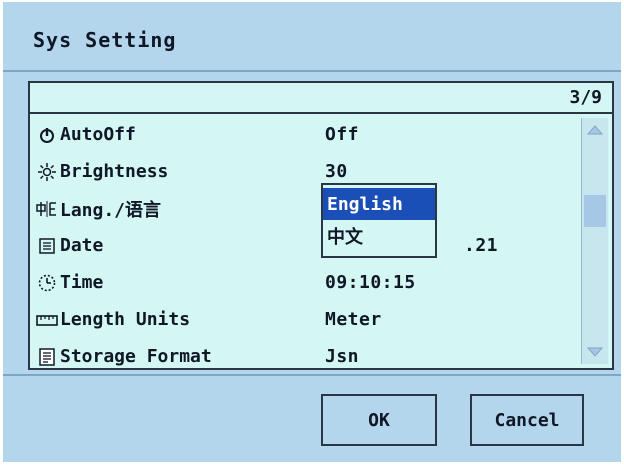 The image size is (624, 466). I want to click on setting-label: Date, so click(82, 245).